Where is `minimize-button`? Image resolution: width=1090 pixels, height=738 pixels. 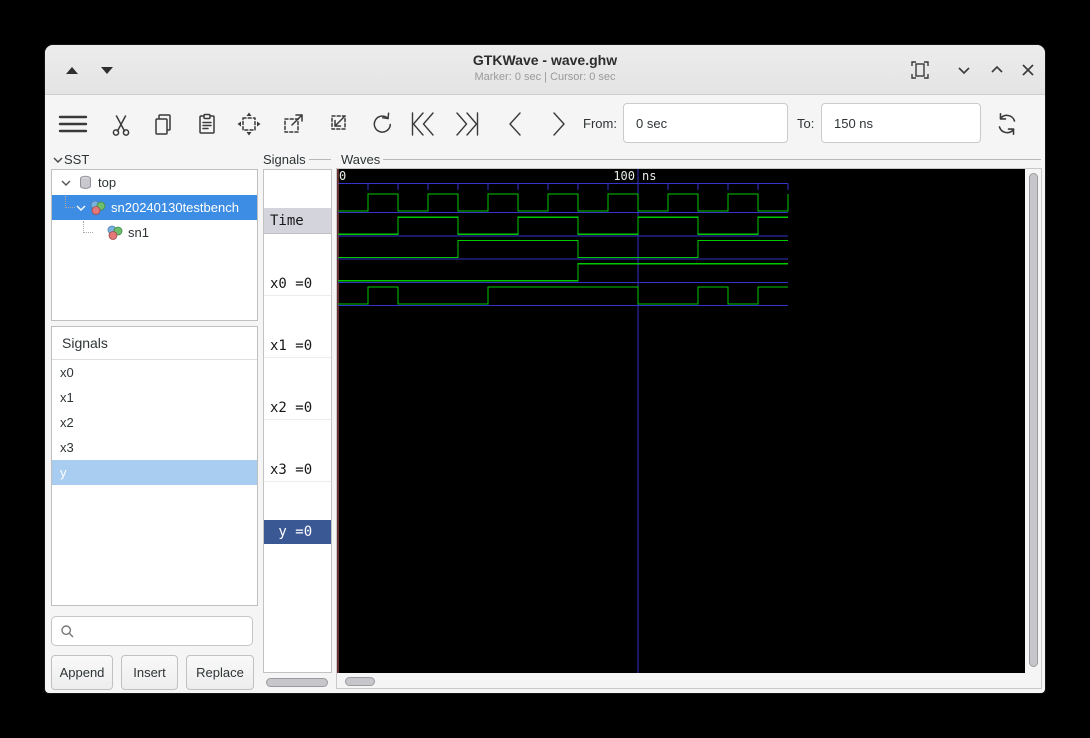 minimize-button is located at coordinates (964, 70).